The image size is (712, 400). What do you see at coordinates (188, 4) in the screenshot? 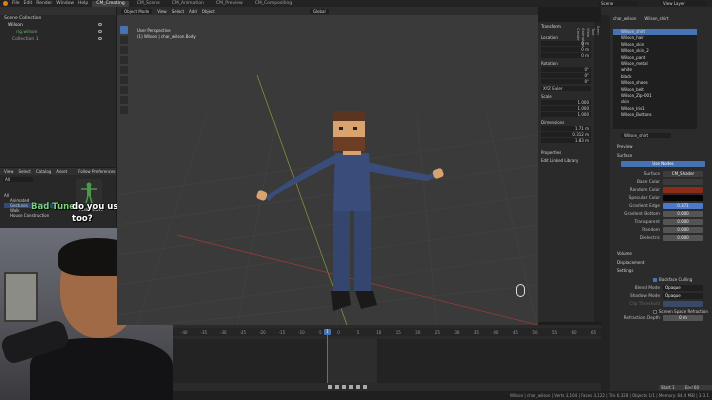
I see `tab-workspace-animation: CM_Animation` at bounding box center [188, 4].